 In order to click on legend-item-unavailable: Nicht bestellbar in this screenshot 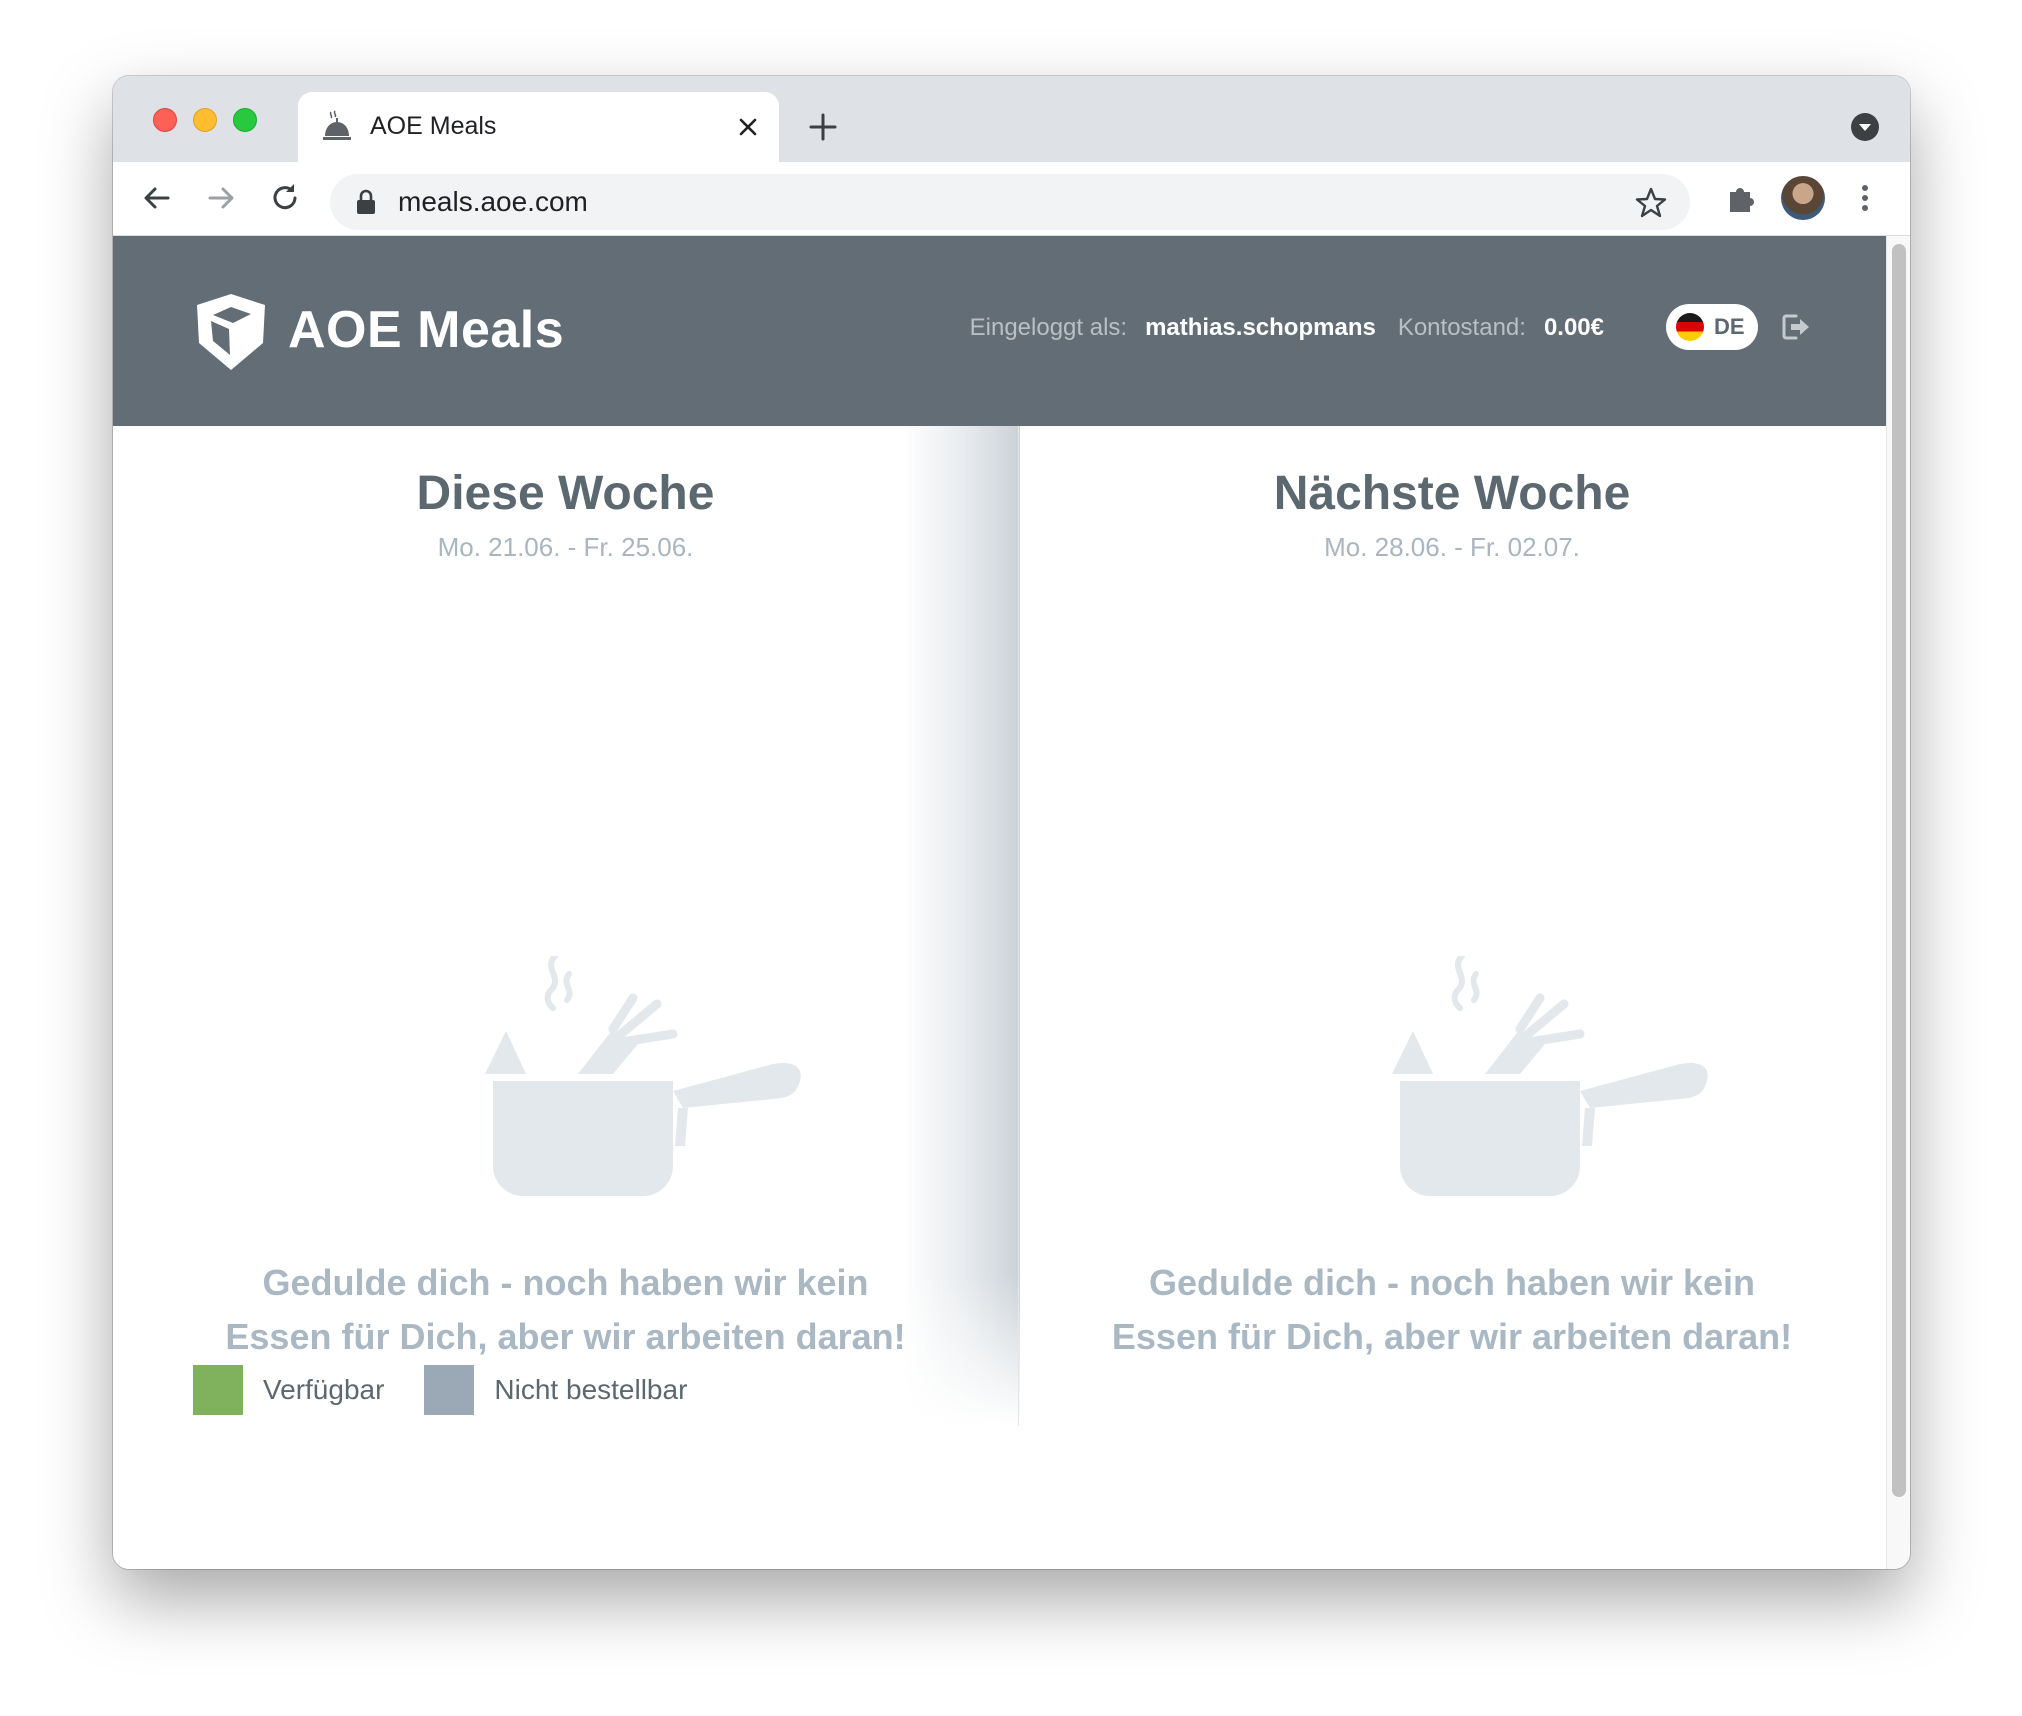, I will do `click(555, 1390)`.